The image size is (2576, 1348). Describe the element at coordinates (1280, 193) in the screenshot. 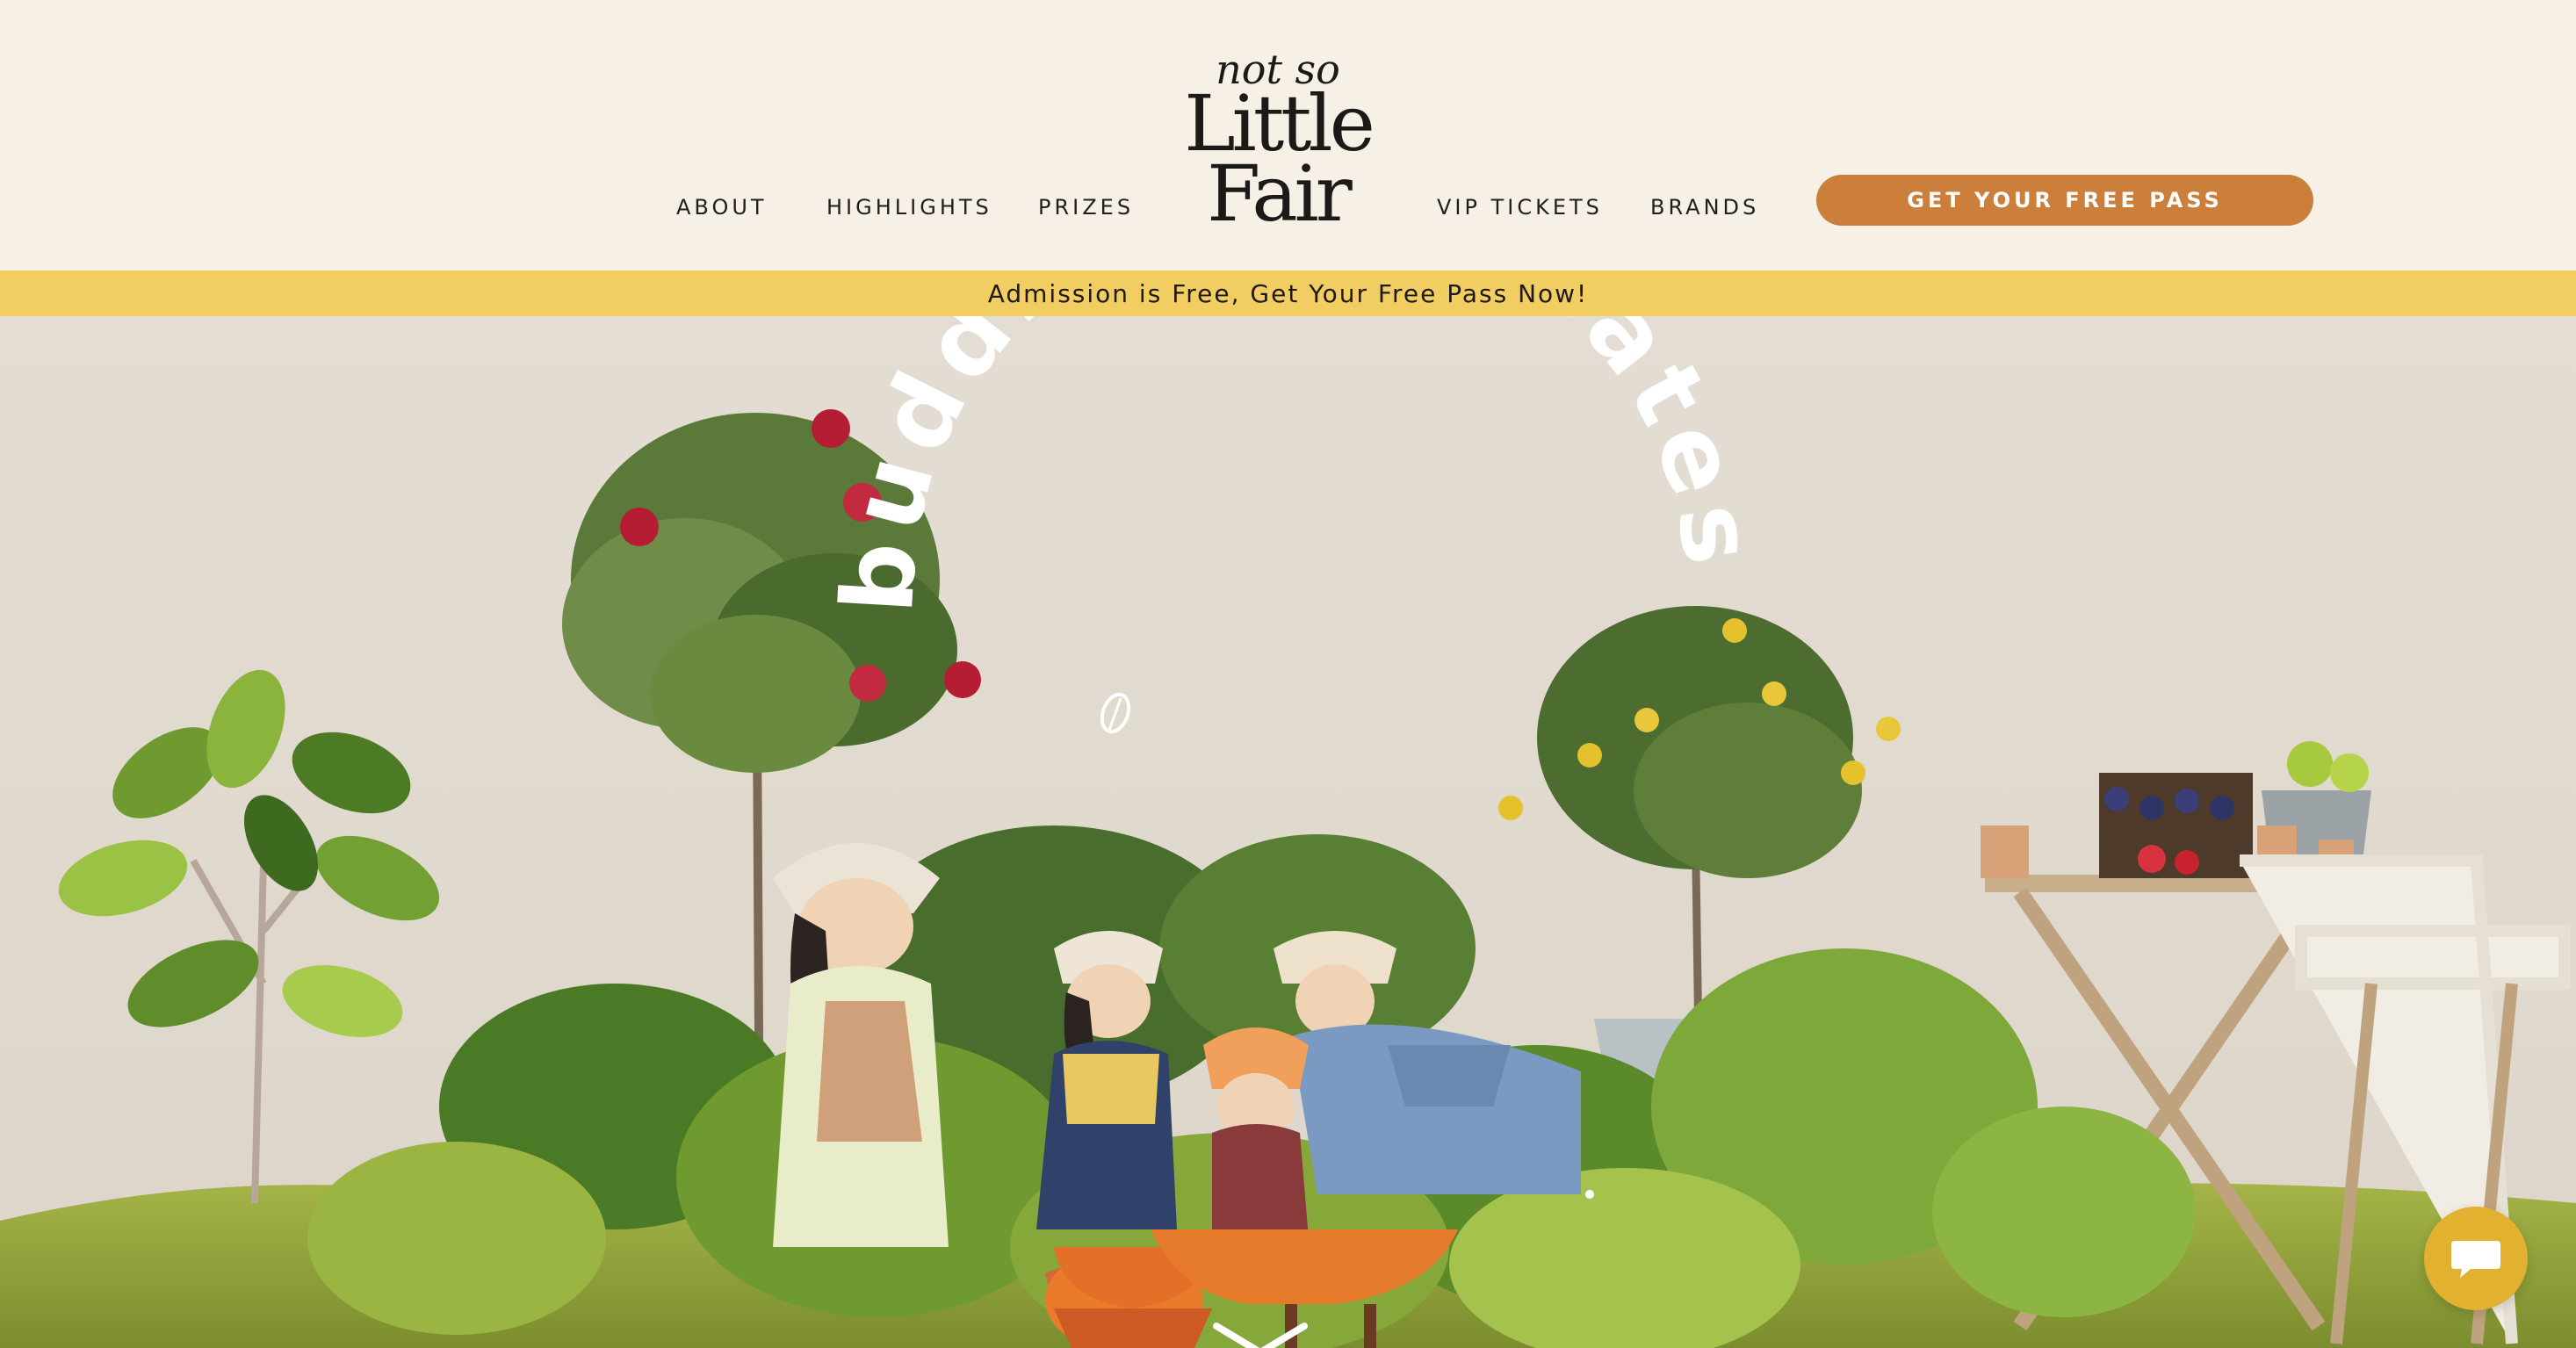

I see `logo-line-3: Fair` at that location.